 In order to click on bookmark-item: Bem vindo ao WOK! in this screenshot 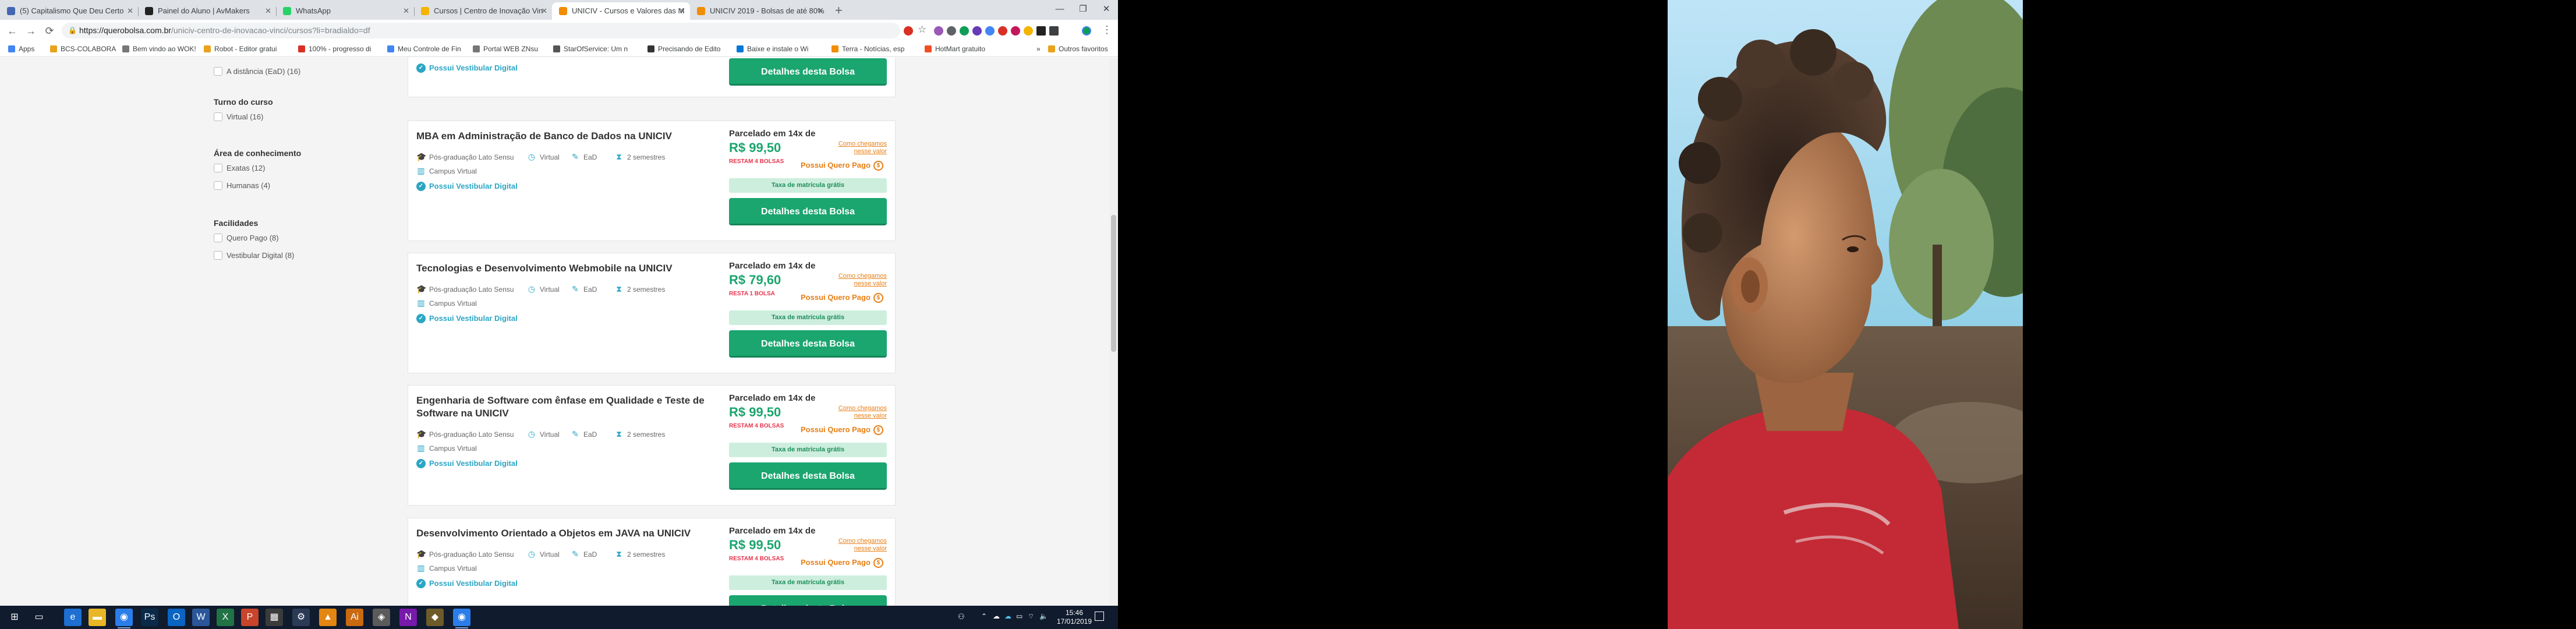, I will do `click(159, 49)`.